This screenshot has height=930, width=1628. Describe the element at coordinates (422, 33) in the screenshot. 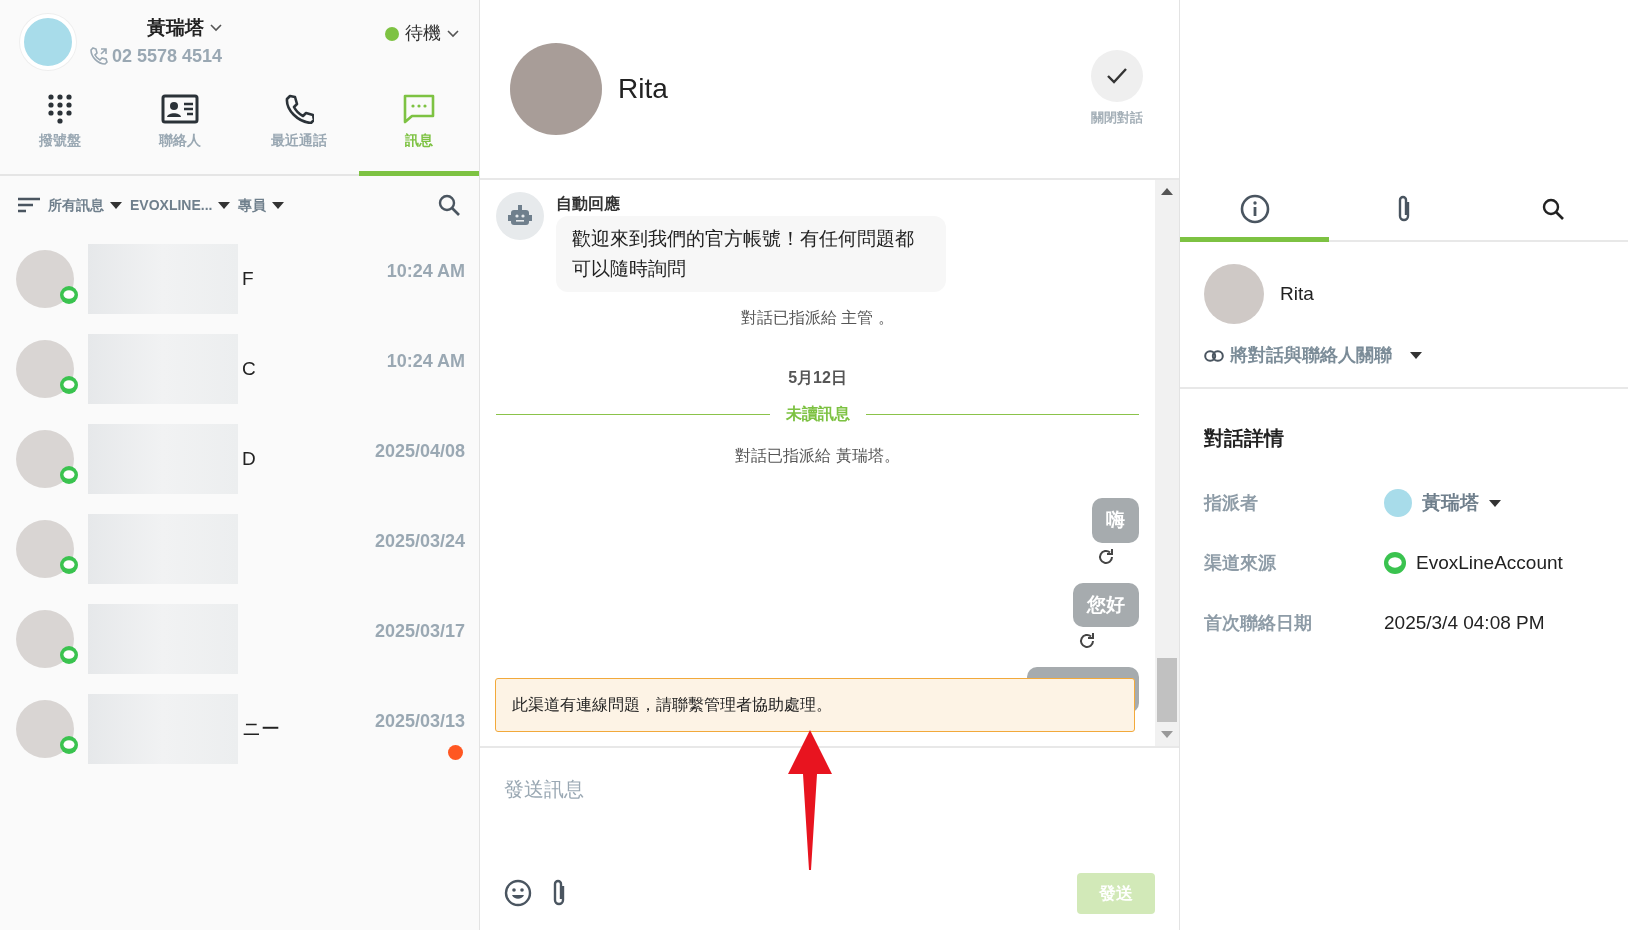

I see `status-dropdown: 待機` at that location.